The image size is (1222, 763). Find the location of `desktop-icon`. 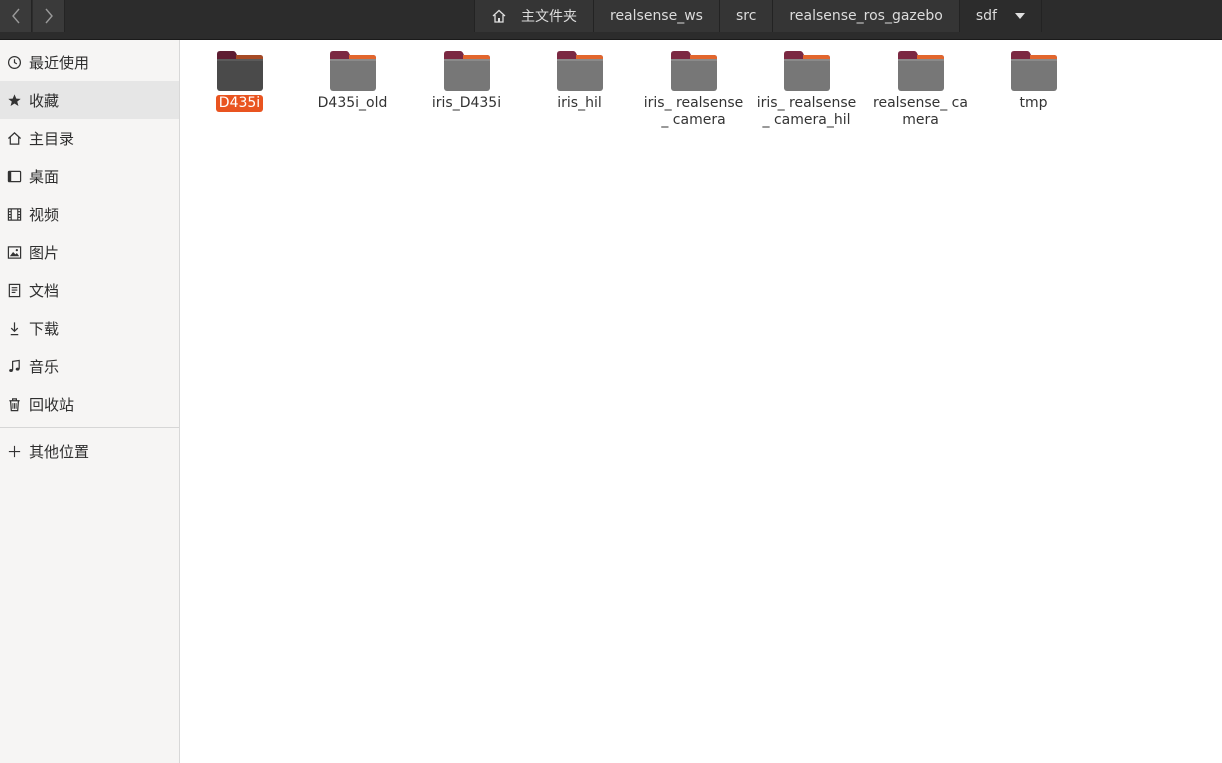

desktop-icon is located at coordinates (14, 176).